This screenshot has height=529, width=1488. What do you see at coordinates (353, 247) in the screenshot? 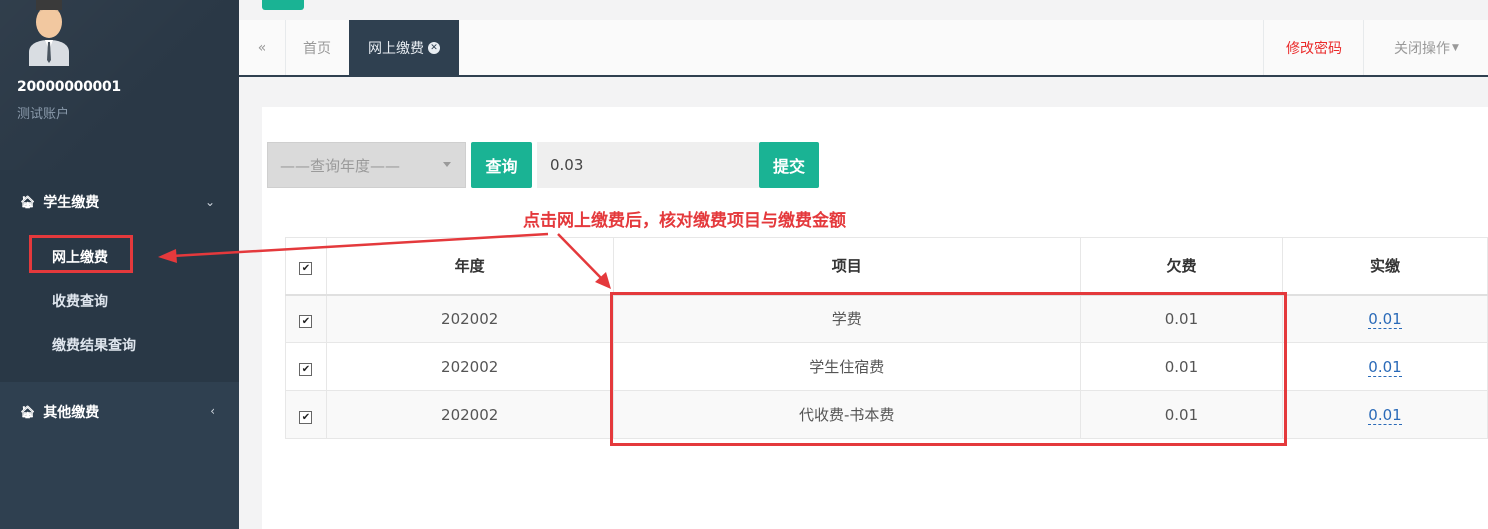
I see `arrow-to-nav` at bounding box center [353, 247].